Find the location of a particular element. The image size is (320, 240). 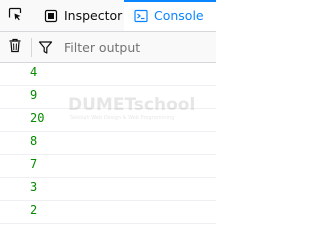

log-row: 7 is located at coordinates (108, 166).